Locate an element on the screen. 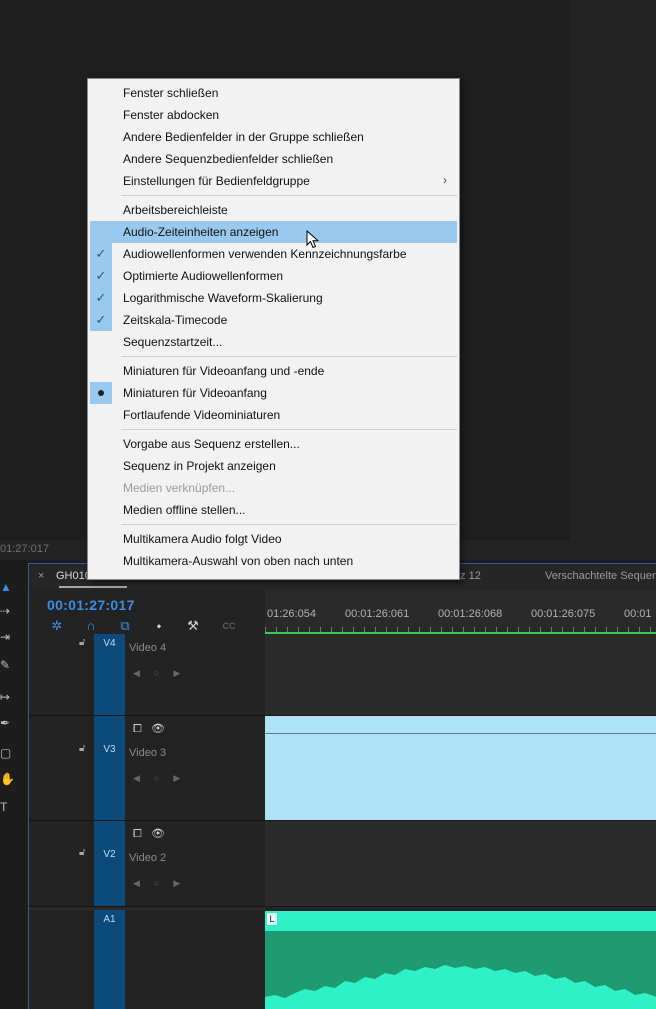 The height and width of the screenshot is (1009, 656). track-id: V4 is located at coordinates (109, 643).